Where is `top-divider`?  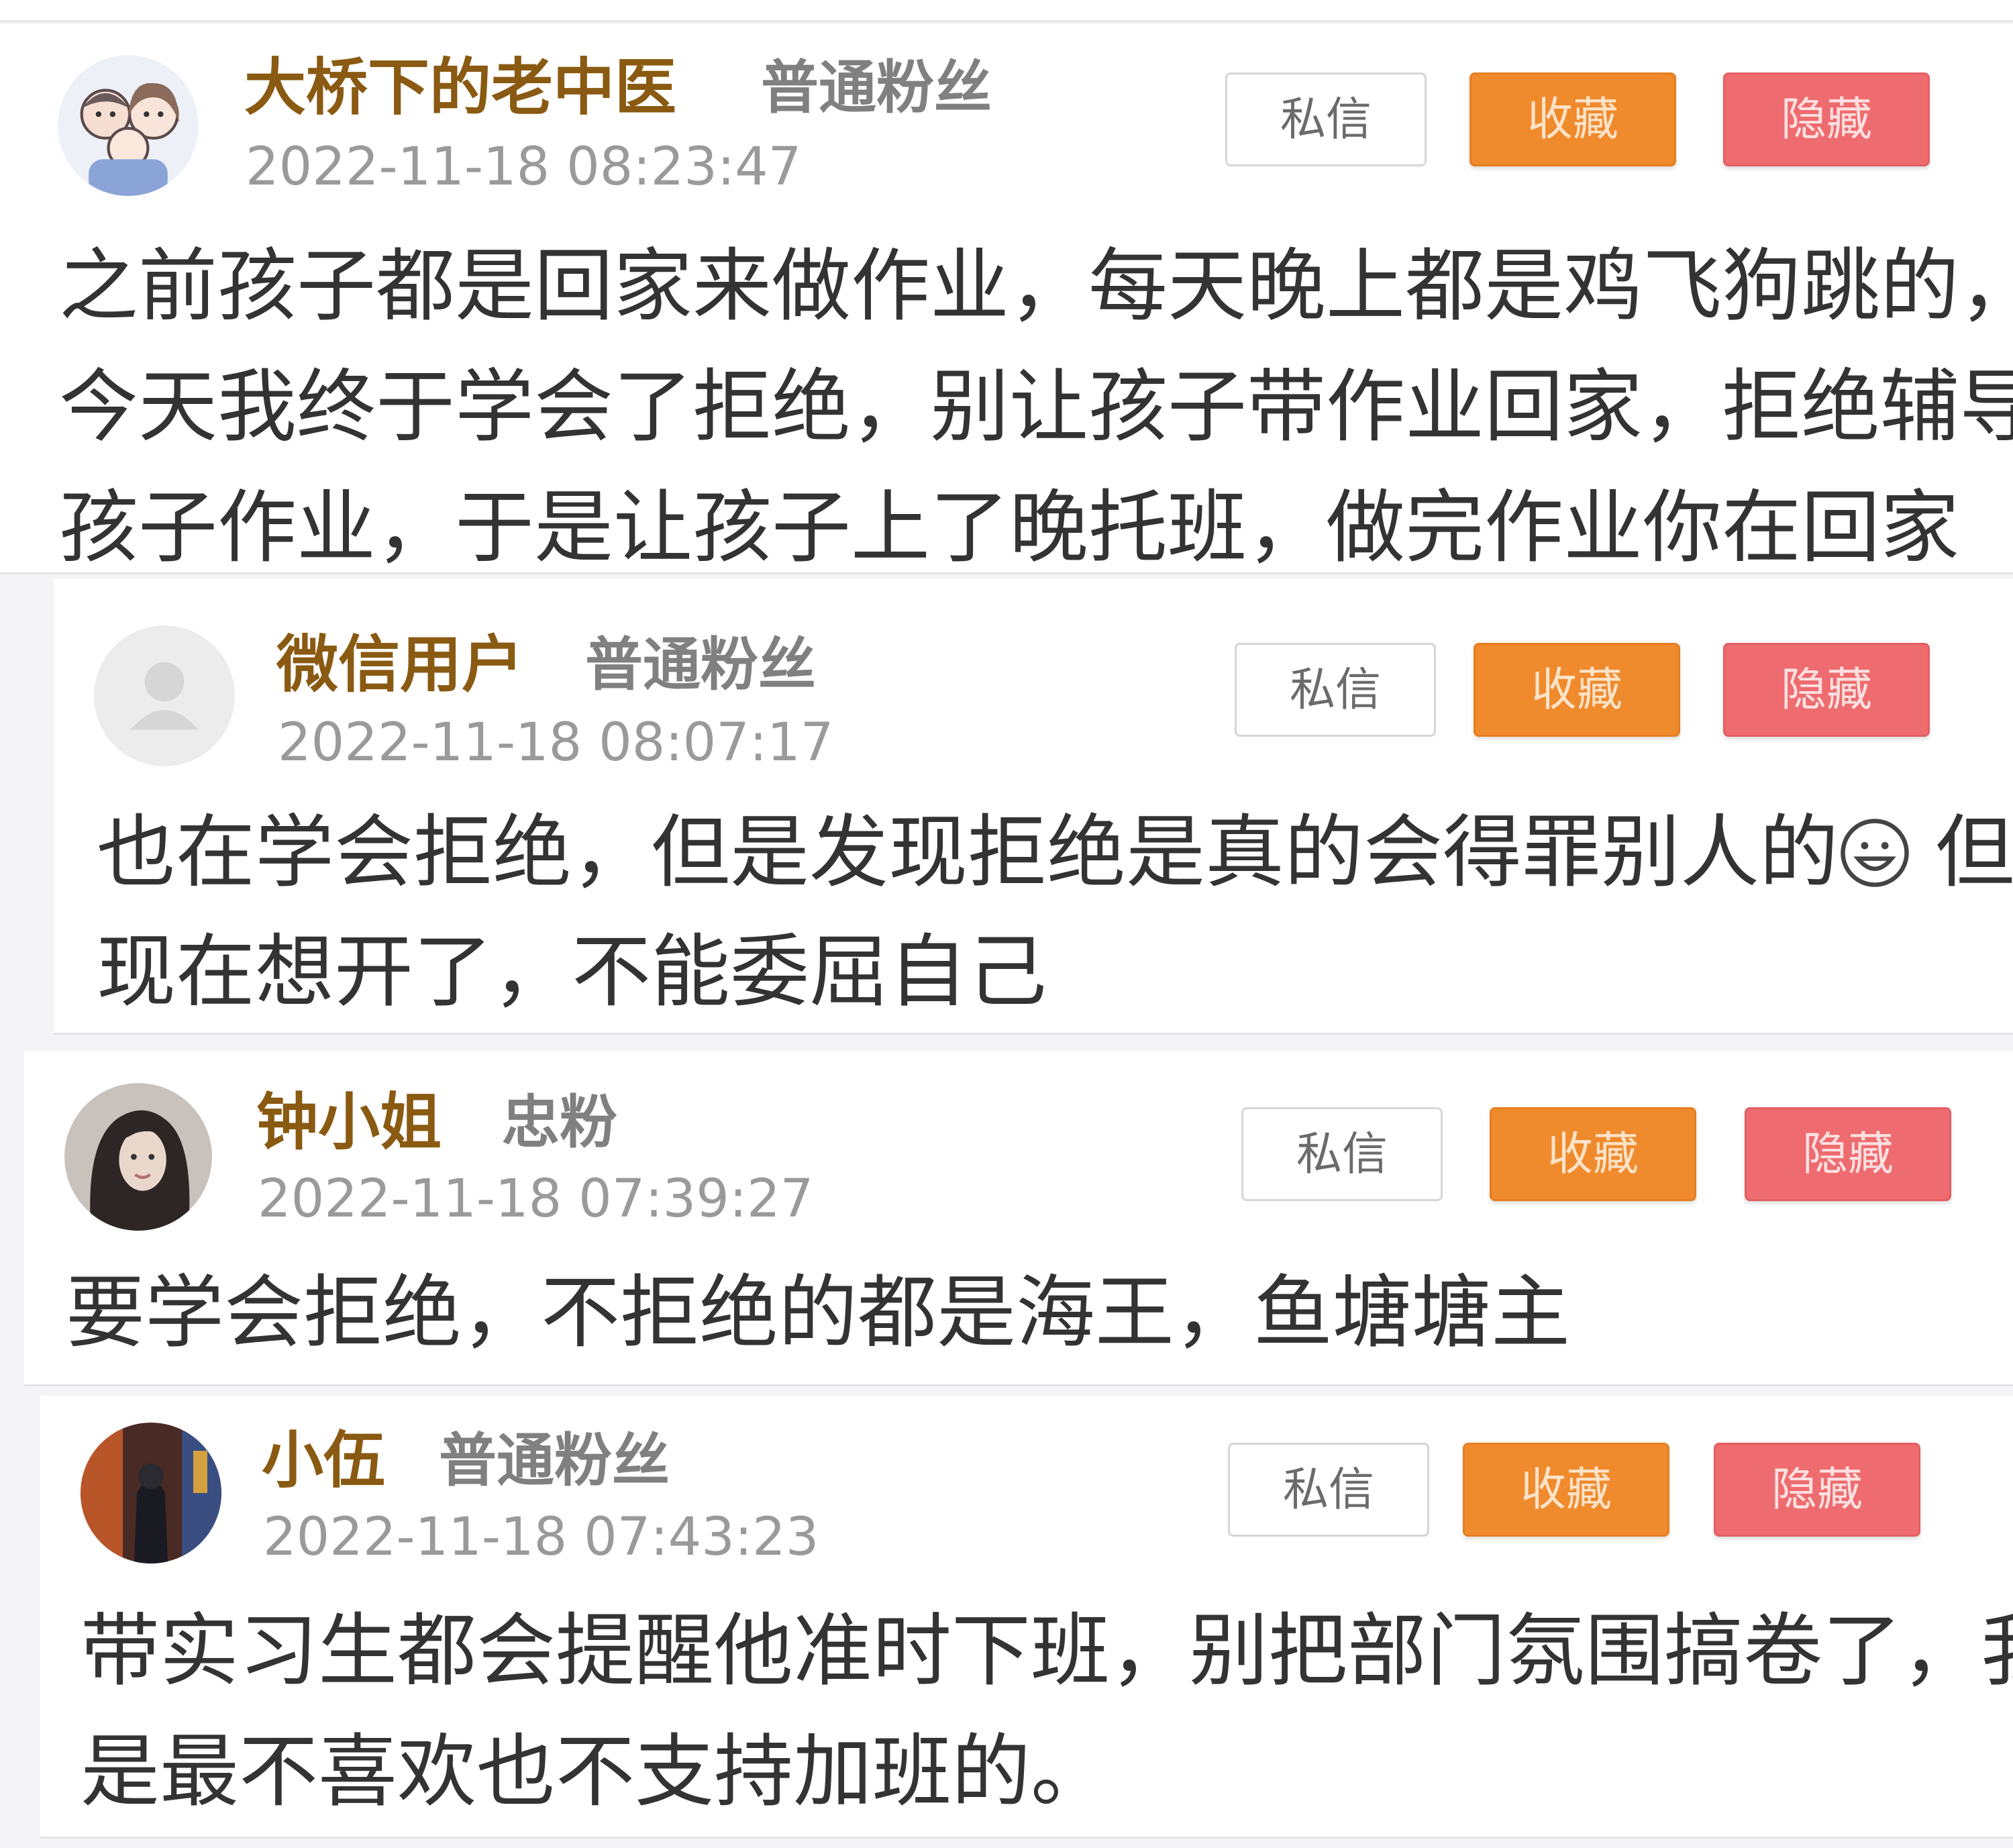 top-divider is located at coordinates (1007, 11).